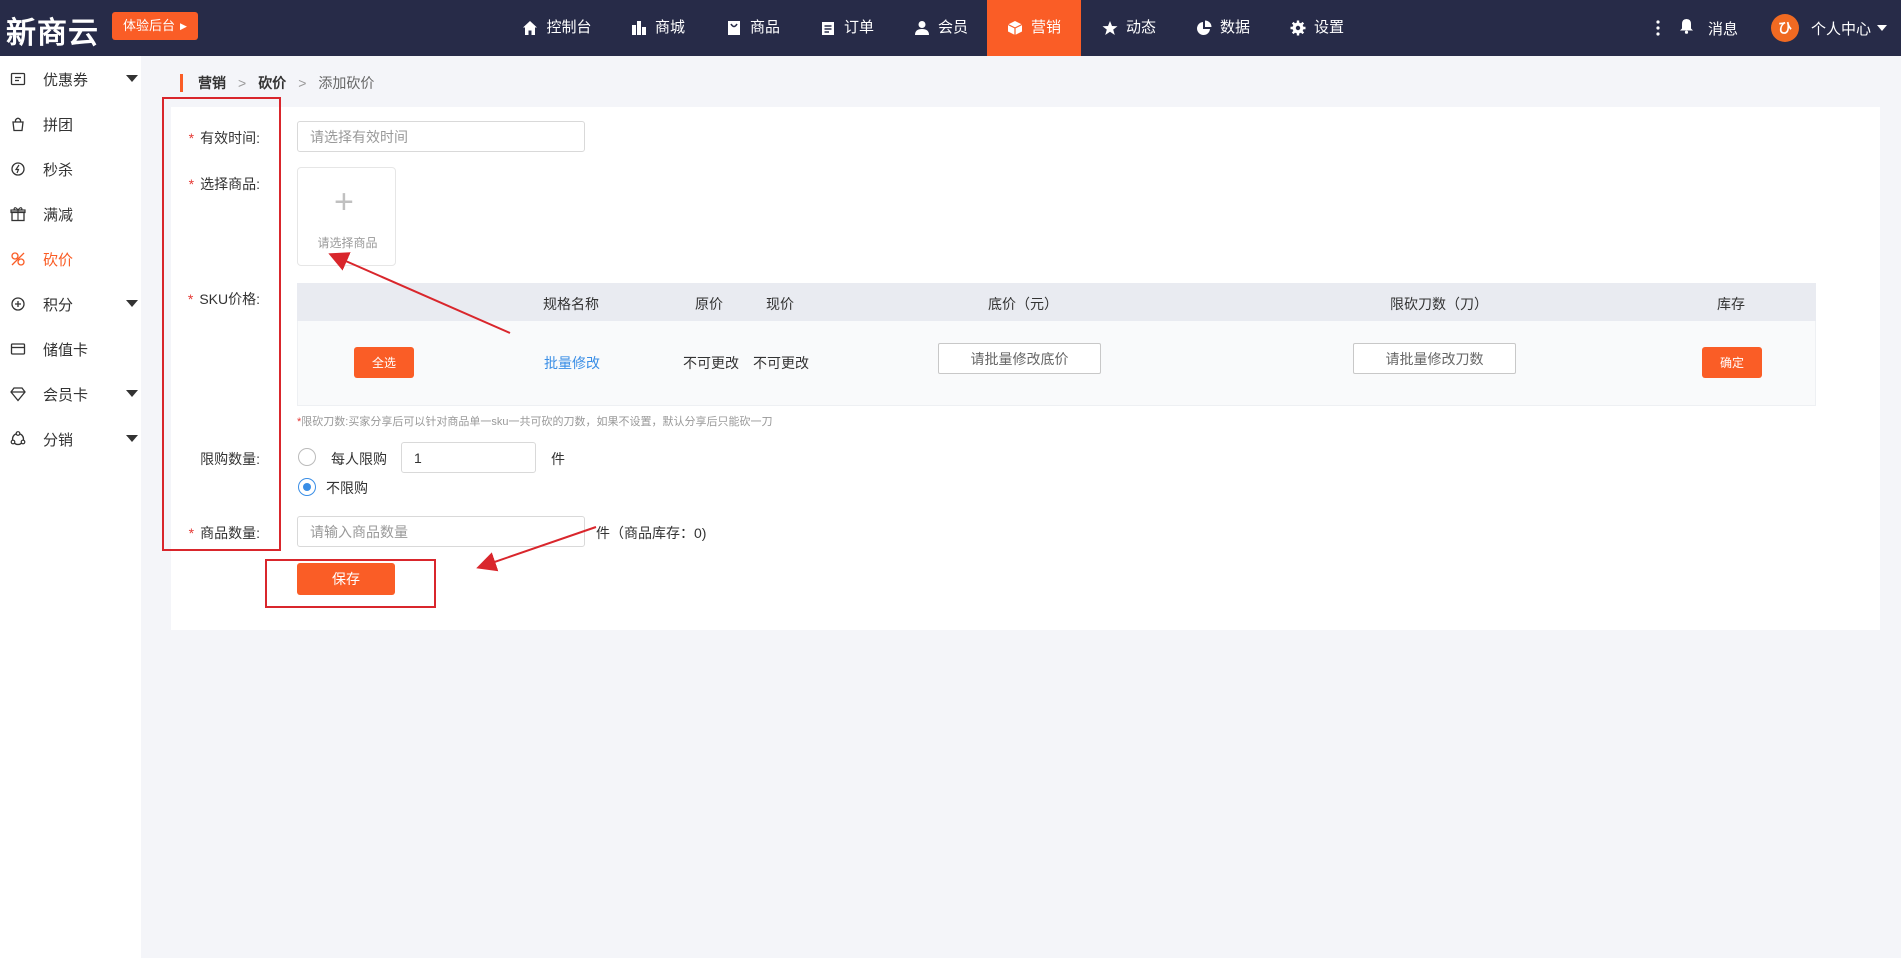 Image resolution: width=1901 pixels, height=958 pixels. What do you see at coordinates (1110, 28) in the screenshot?
I see `star-icon` at bounding box center [1110, 28].